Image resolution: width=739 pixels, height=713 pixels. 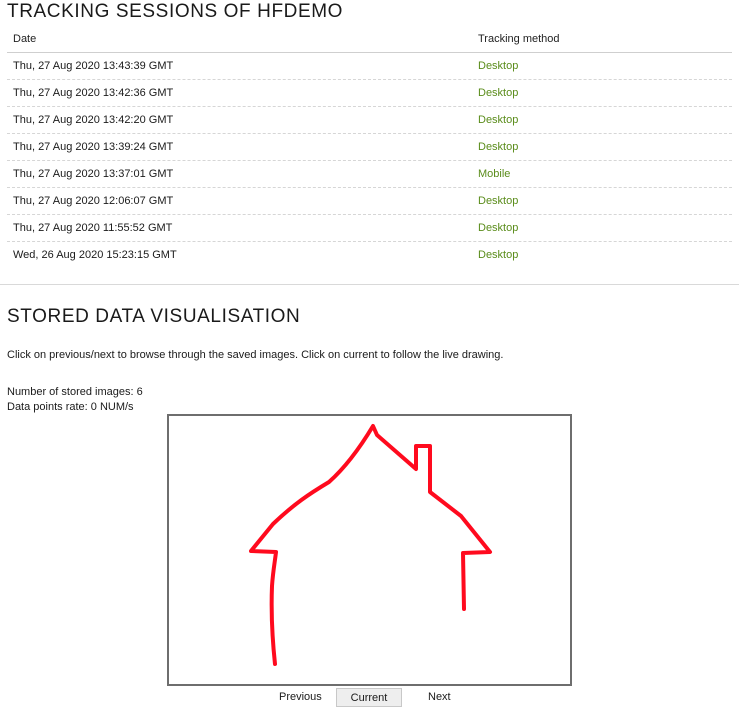 I want to click on table-row: Thu, 27 Aug 2020 13:37:01 GMT Mobile, so click(x=369, y=174).